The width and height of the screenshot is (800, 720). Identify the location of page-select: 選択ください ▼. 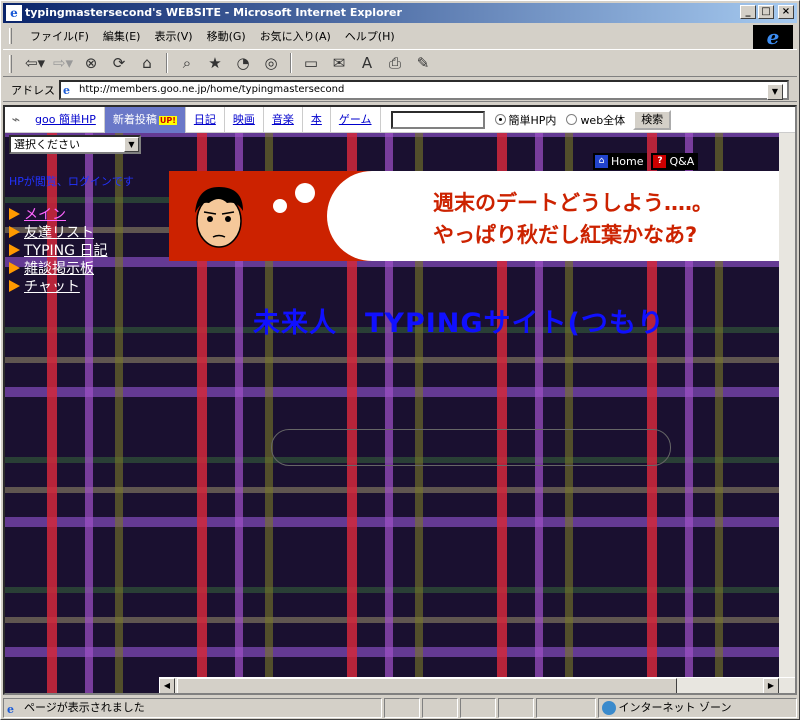
(75, 144).